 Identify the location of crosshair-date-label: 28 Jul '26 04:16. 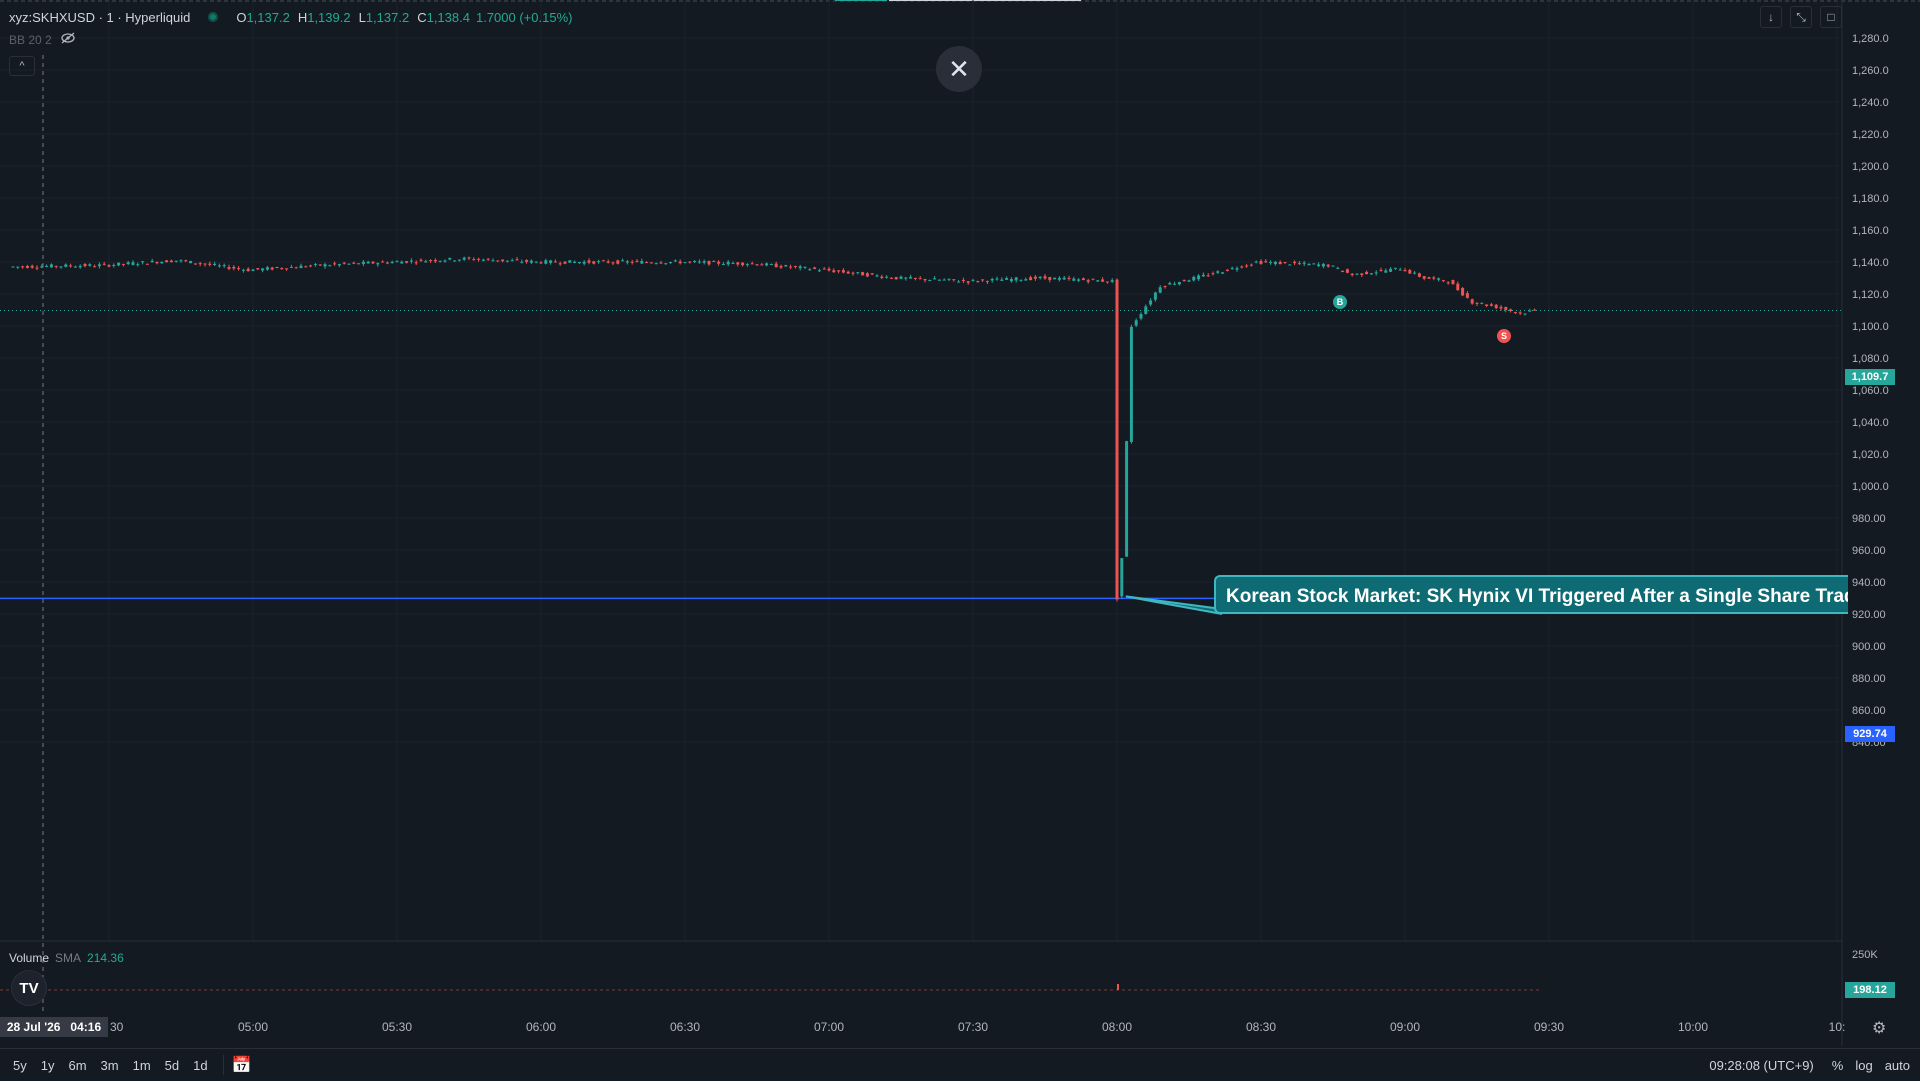
(54, 1027).